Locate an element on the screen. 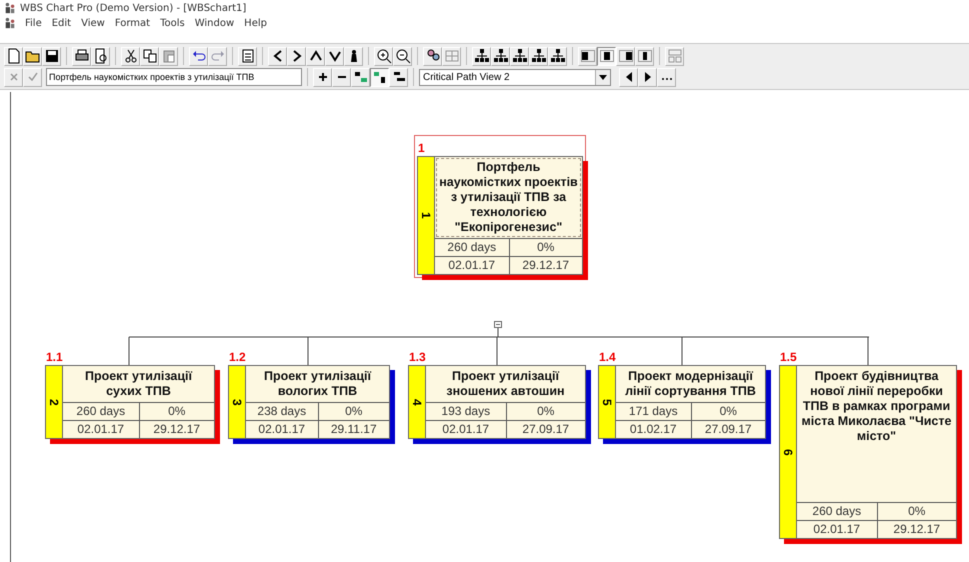 Image resolution: width=969 pixels, height=562 pixels. notes-icon is located at coordinates (248, 56).